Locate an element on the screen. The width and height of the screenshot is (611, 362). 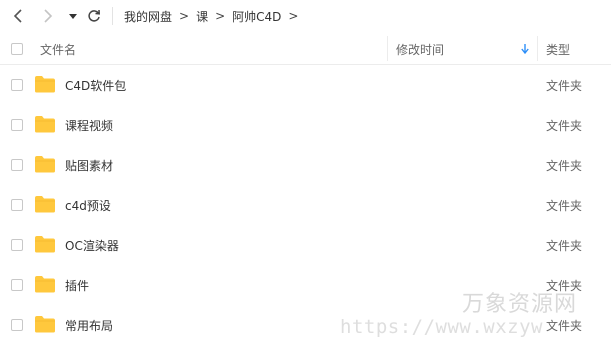
watermark-url: https://www.wxzyw is located at coordinates (441, 327).